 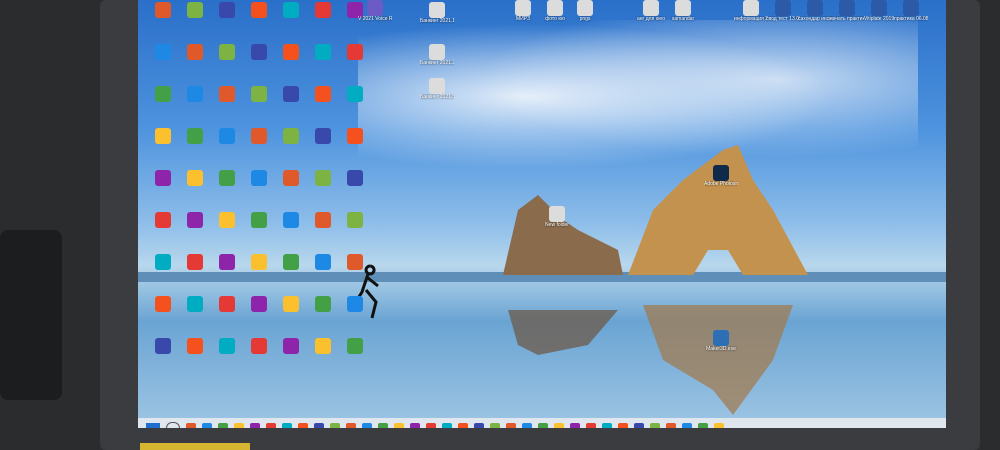 I want to click on desktop-named-icon: New folder, so click(x=557, y=217).